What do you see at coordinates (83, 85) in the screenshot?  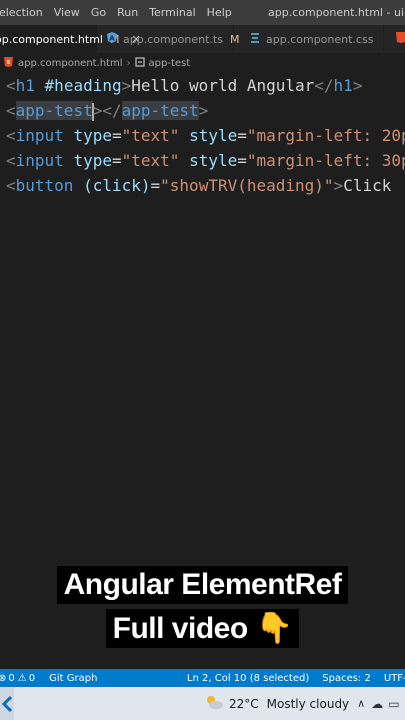 I see `code-attr: #heading` at bounding box center [83, 85].